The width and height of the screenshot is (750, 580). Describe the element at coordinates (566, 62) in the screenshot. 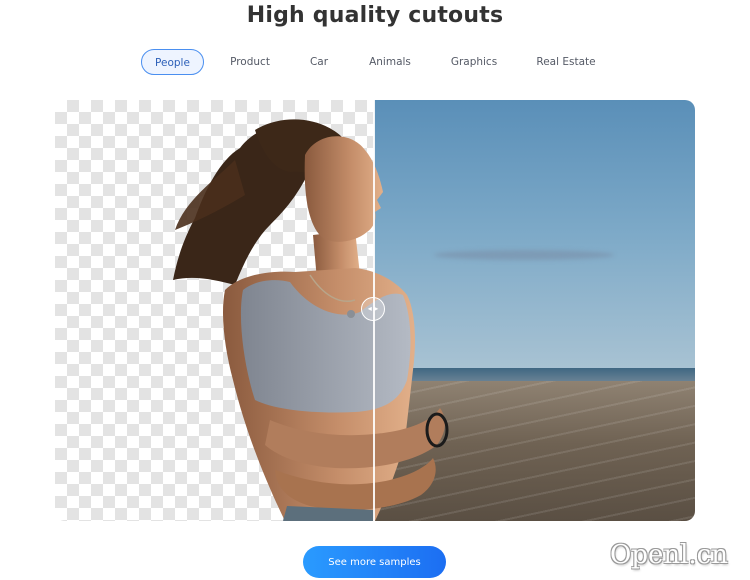

I see `tab-real-estate: Real Estate` at that location.